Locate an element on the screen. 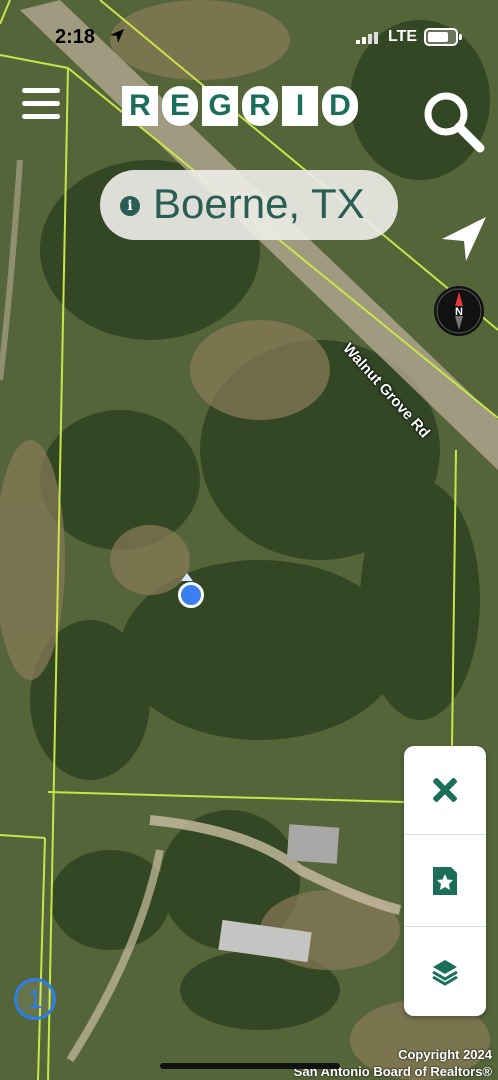  layers-icon is located at coordinates (445, 973).